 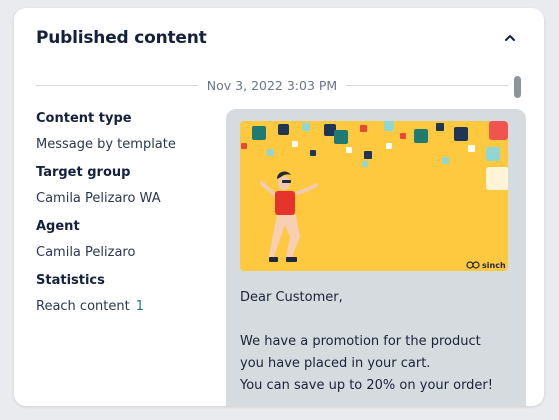 What do you see at coordinates (494, 265) in the screenshot?
I see `sinch-logo-text: sinch` at bounding box center [494, 265].